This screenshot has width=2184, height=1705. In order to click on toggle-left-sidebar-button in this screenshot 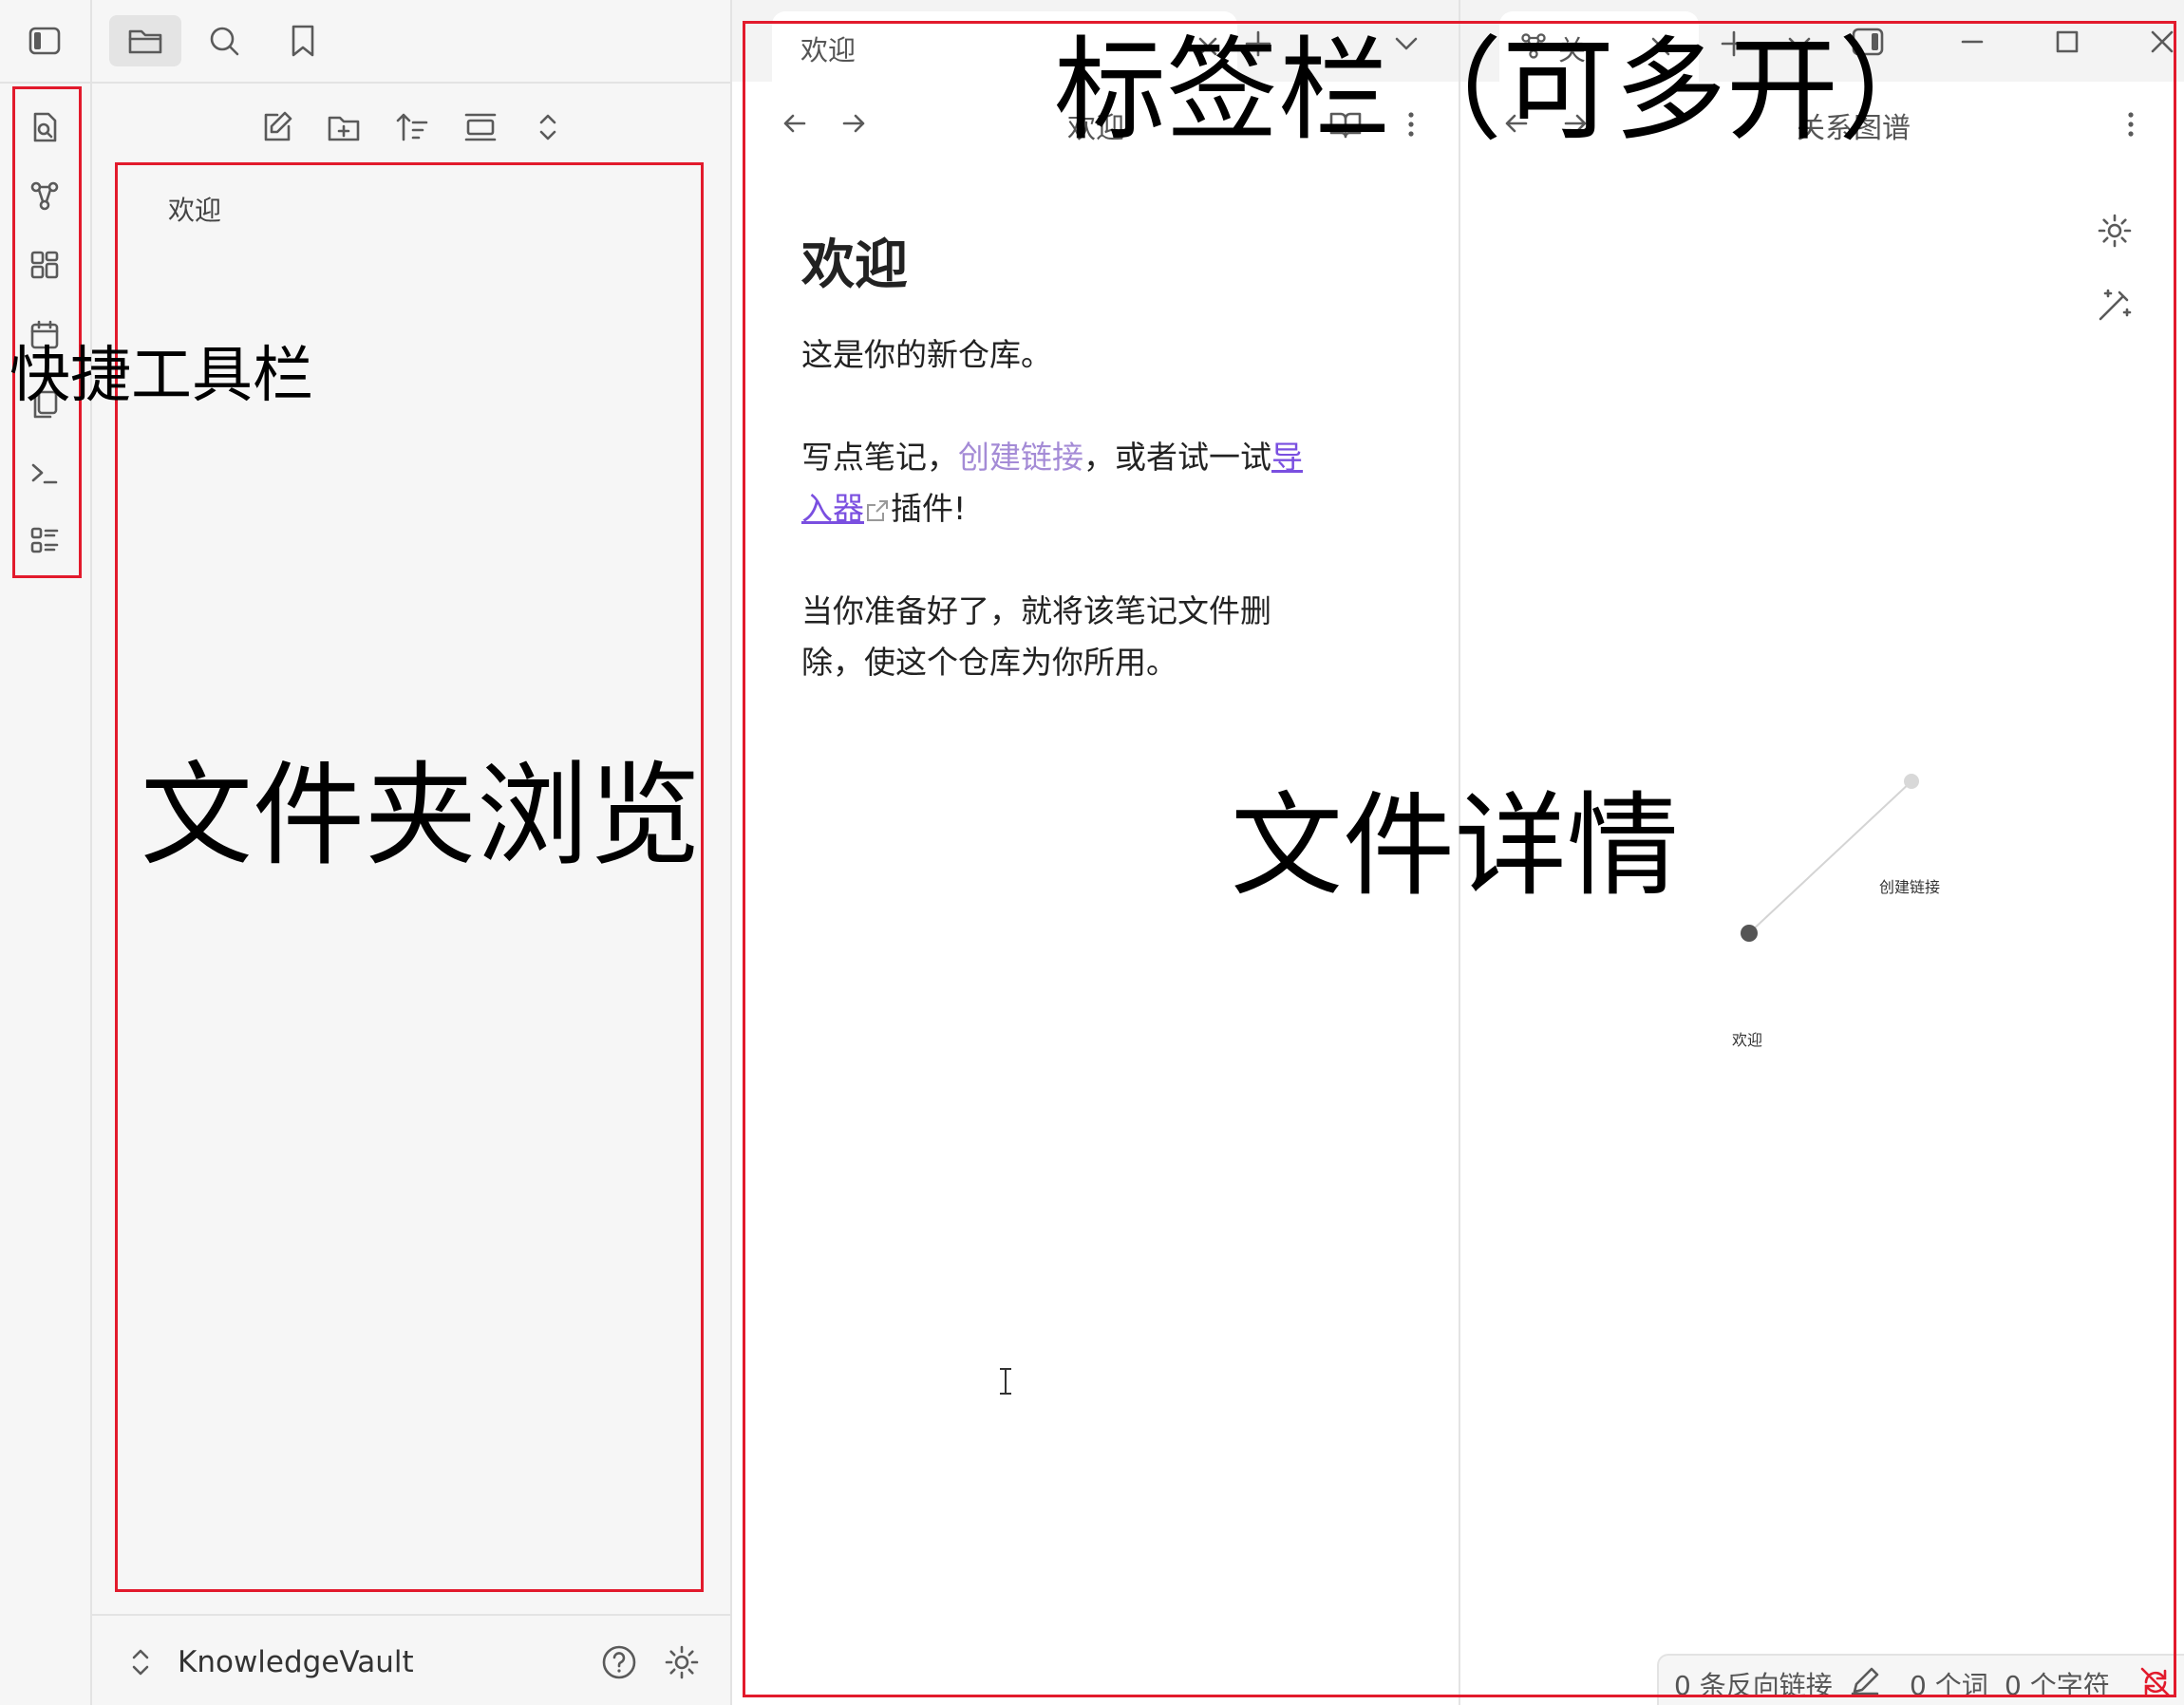, I will do `click(45, 41)`.